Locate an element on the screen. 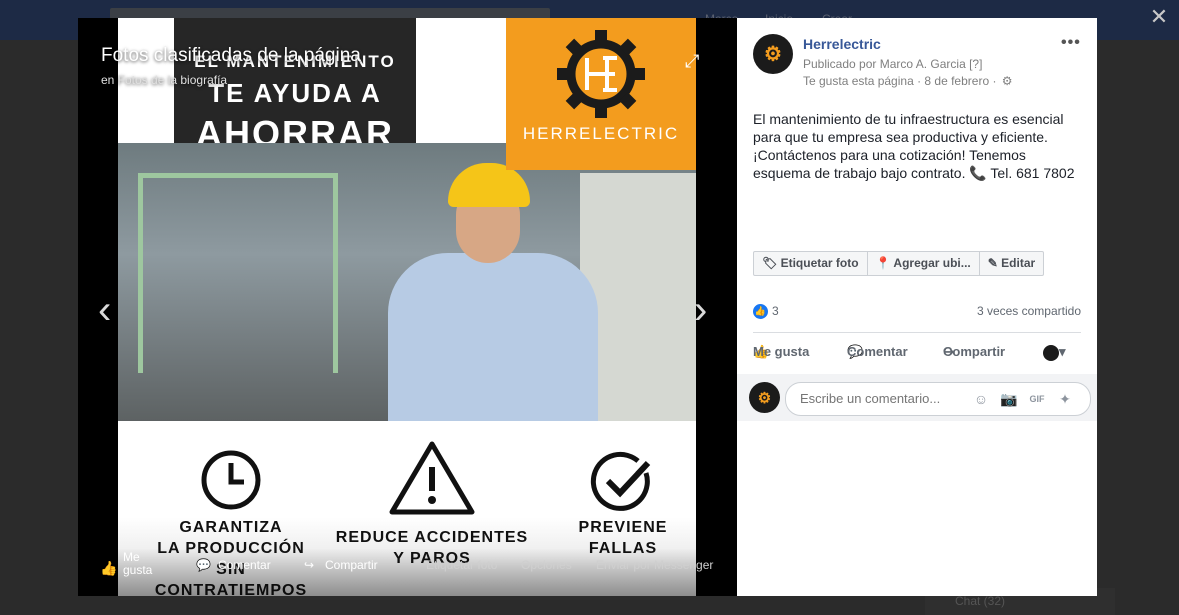 The width and height of the screenshot is (1179, 615). warning-icon is located at coordinates (432, 478).